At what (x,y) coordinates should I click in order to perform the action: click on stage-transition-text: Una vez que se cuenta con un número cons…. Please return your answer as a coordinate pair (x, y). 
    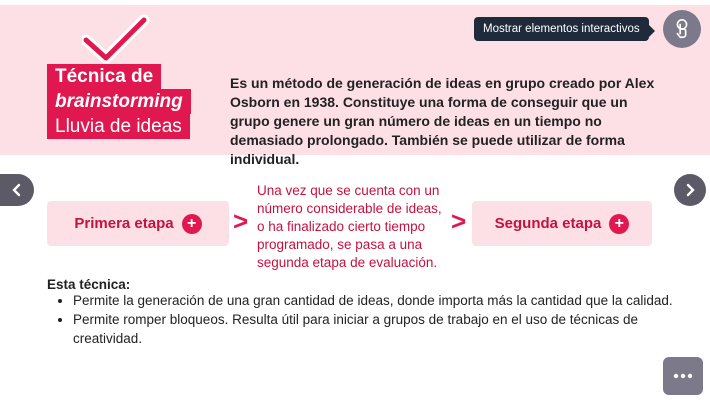
    Looking at the image, I should click on (349, 226).